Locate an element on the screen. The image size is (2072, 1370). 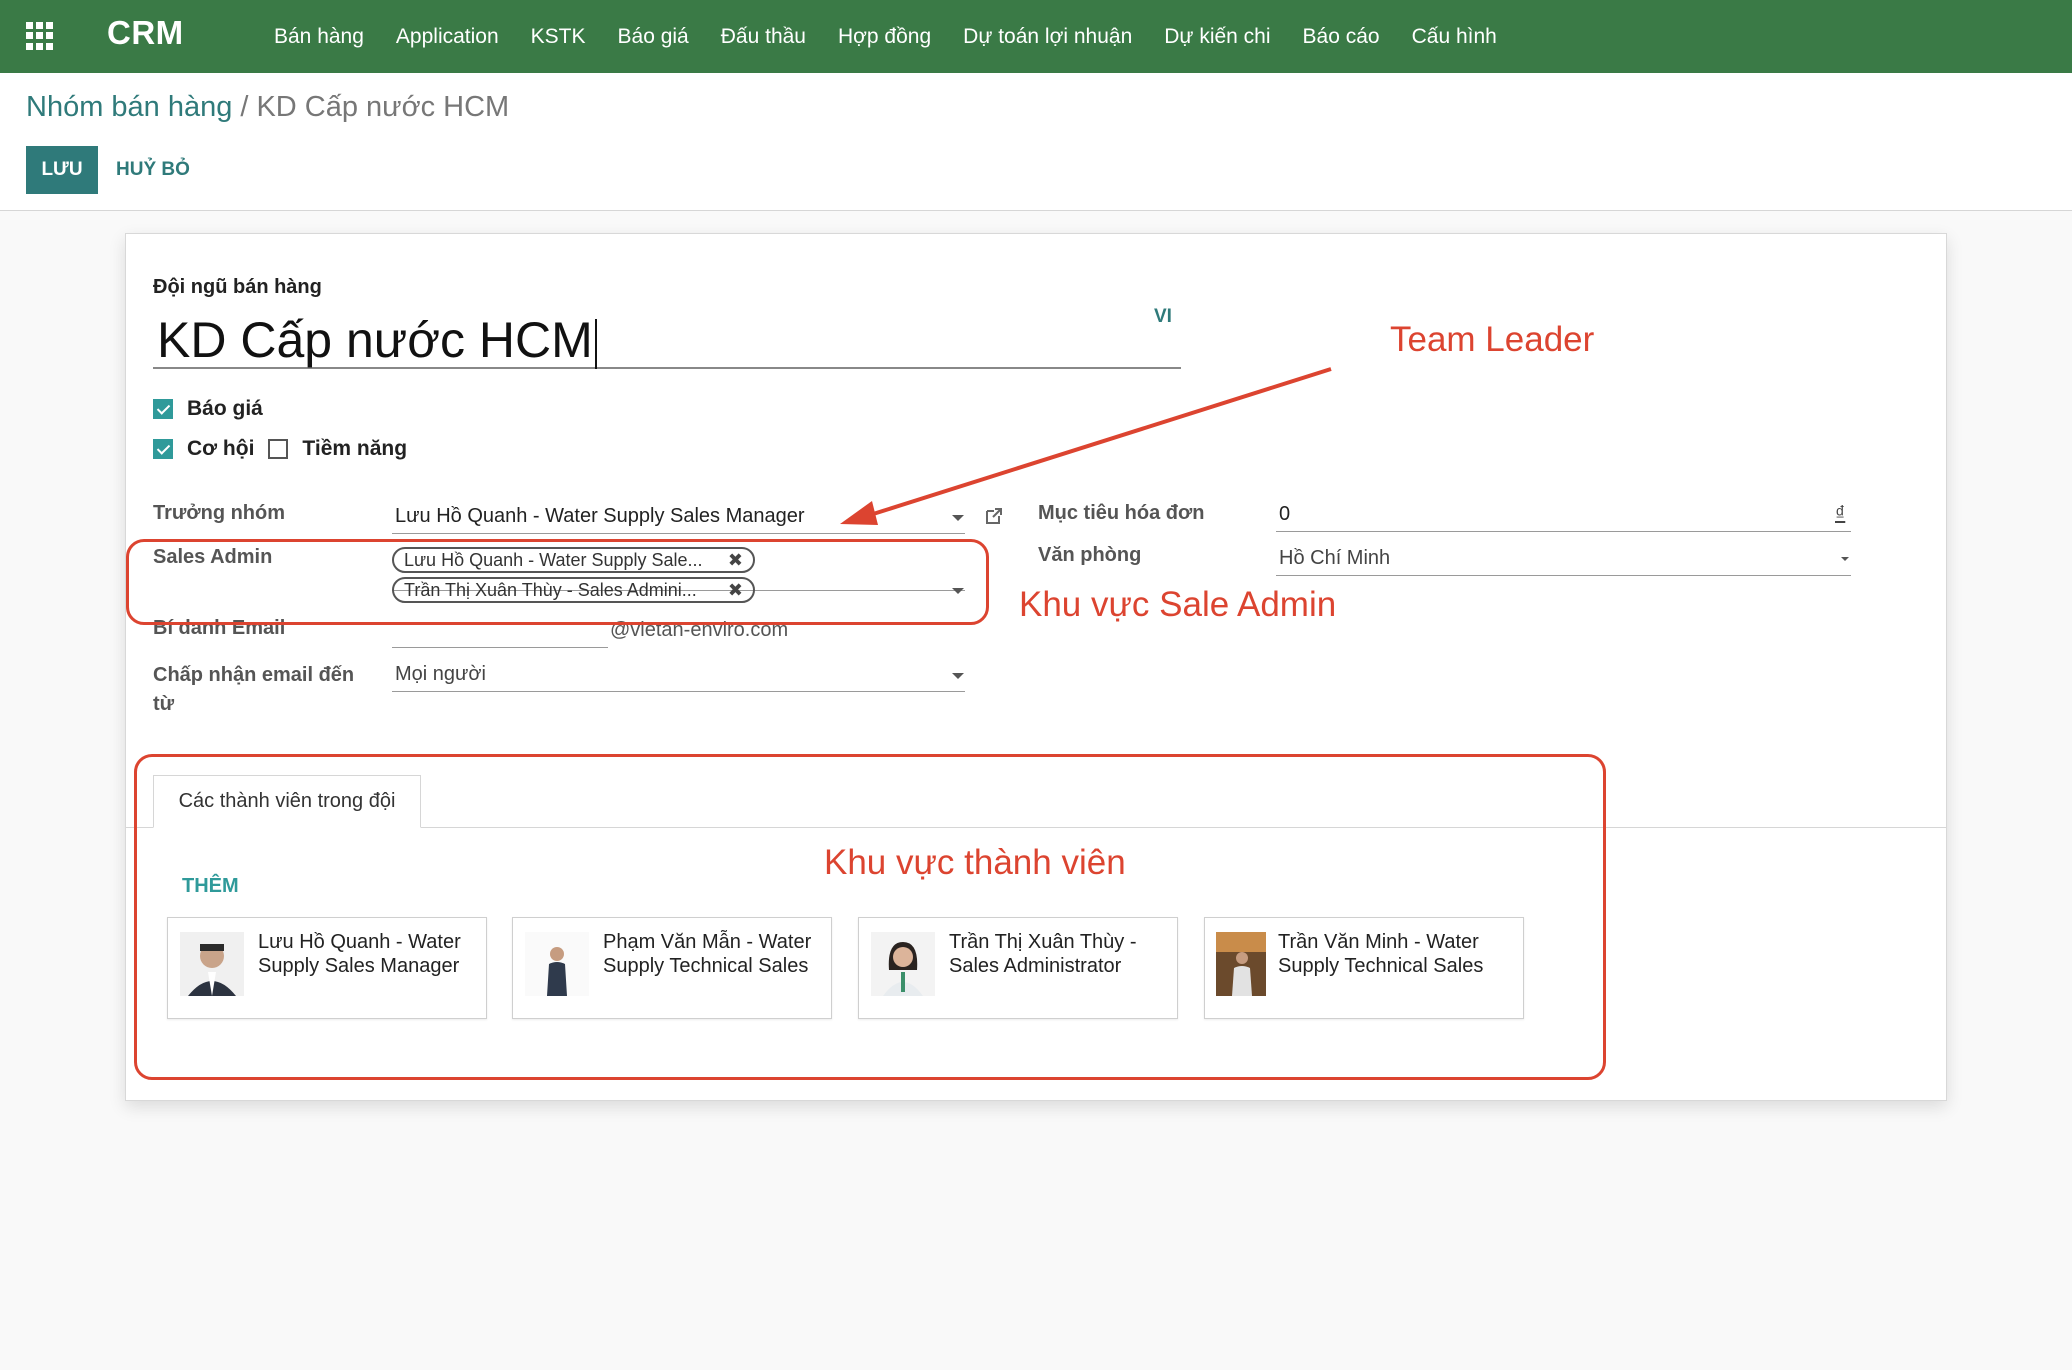
cancel-button: HUỶ BỎ is located at coordinates (153, 170).